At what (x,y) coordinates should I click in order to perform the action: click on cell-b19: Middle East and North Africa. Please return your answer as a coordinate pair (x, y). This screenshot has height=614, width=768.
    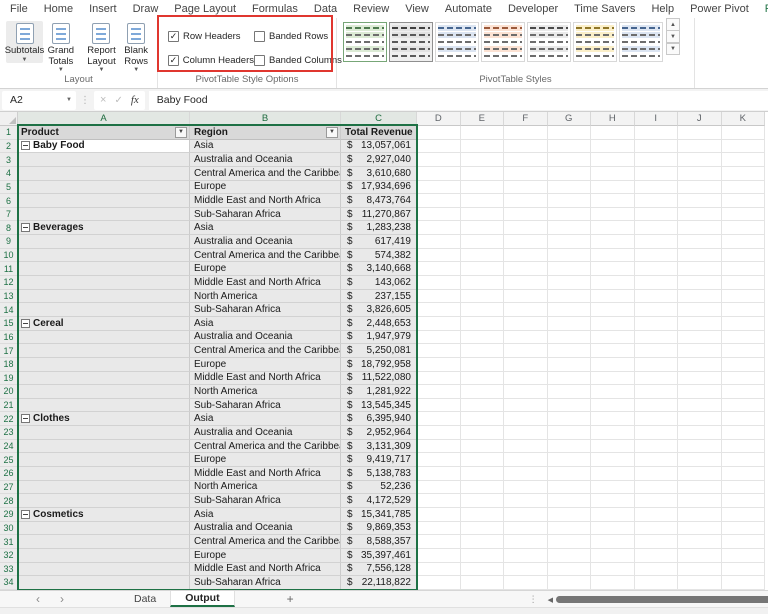
    Looking at the image, I should click on (265, 378).